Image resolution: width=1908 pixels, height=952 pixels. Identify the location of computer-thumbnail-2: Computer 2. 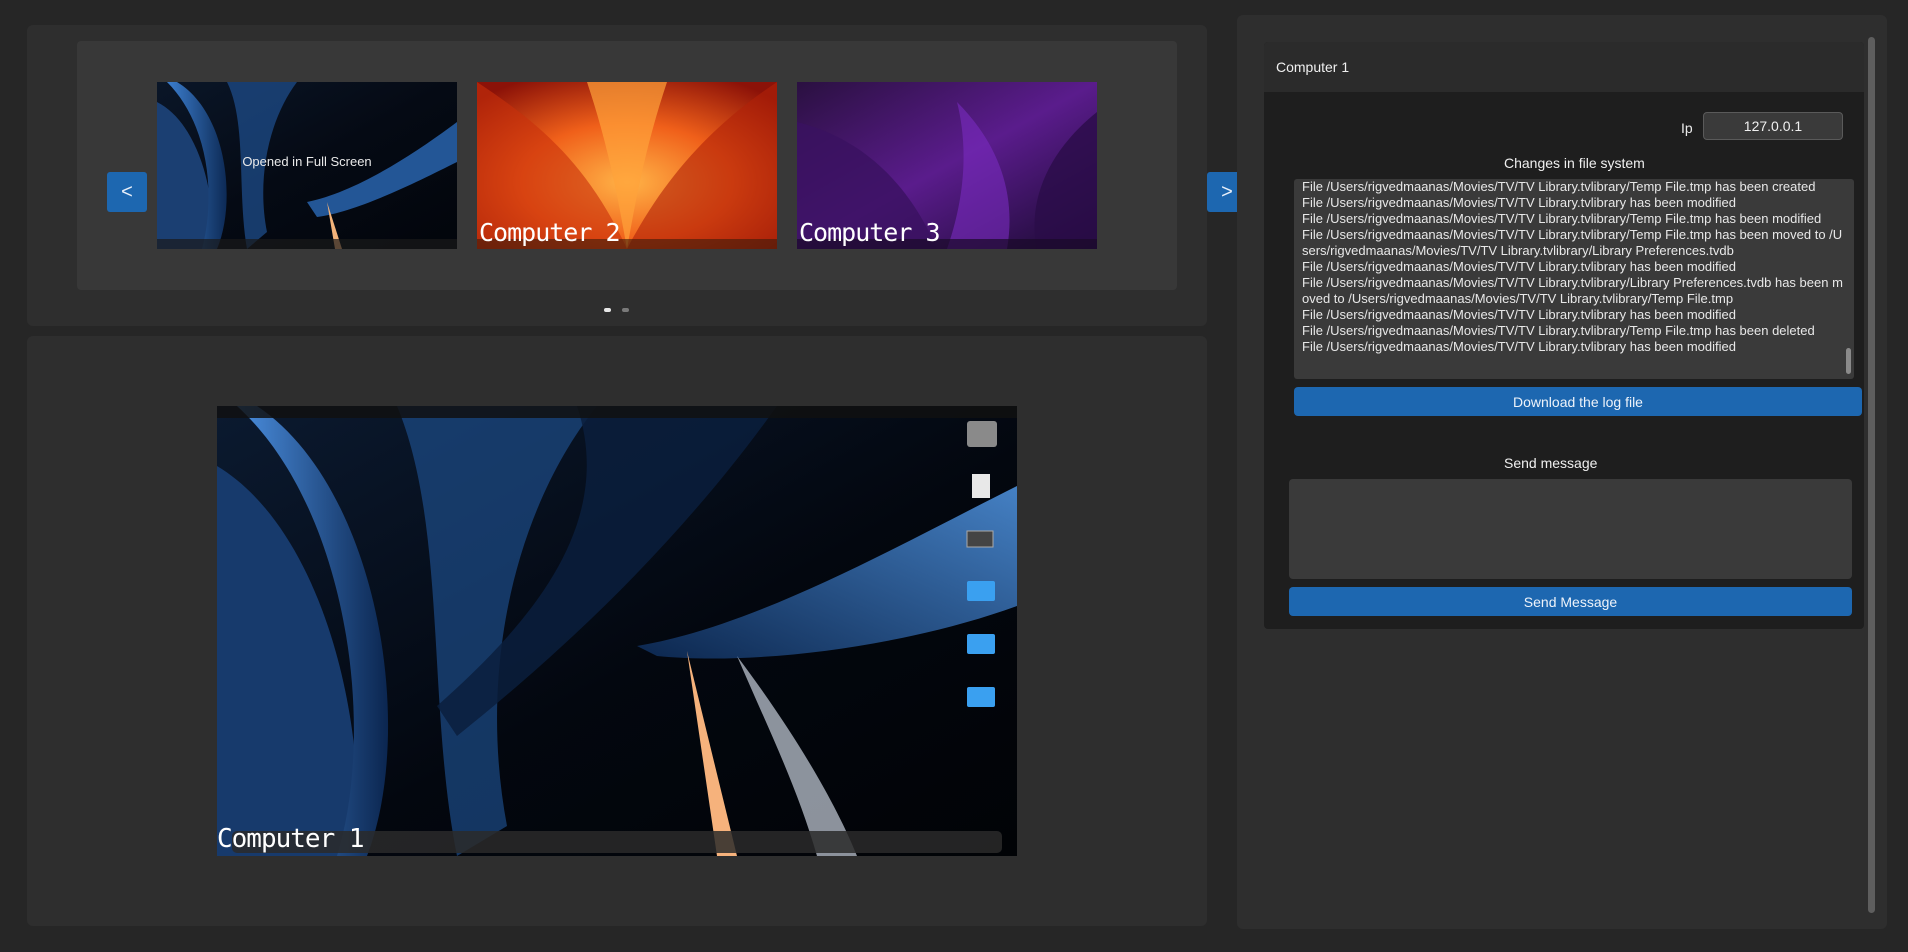
(627, 165).